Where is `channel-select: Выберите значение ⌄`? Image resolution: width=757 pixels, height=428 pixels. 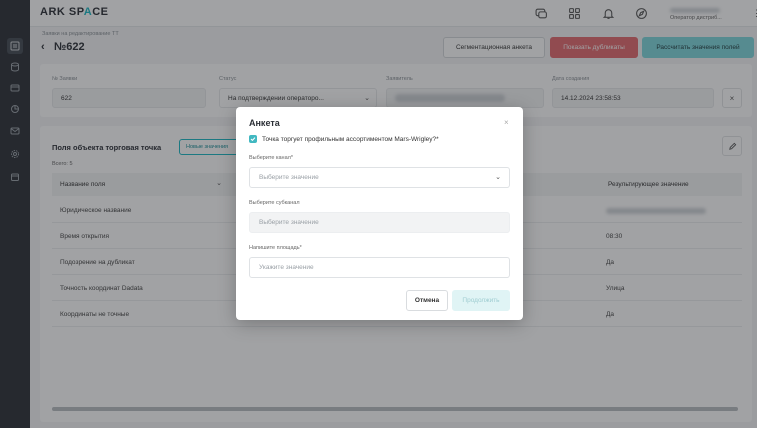
channel-select: Выберите значение ⌄ is located at coordinates (379, 177).